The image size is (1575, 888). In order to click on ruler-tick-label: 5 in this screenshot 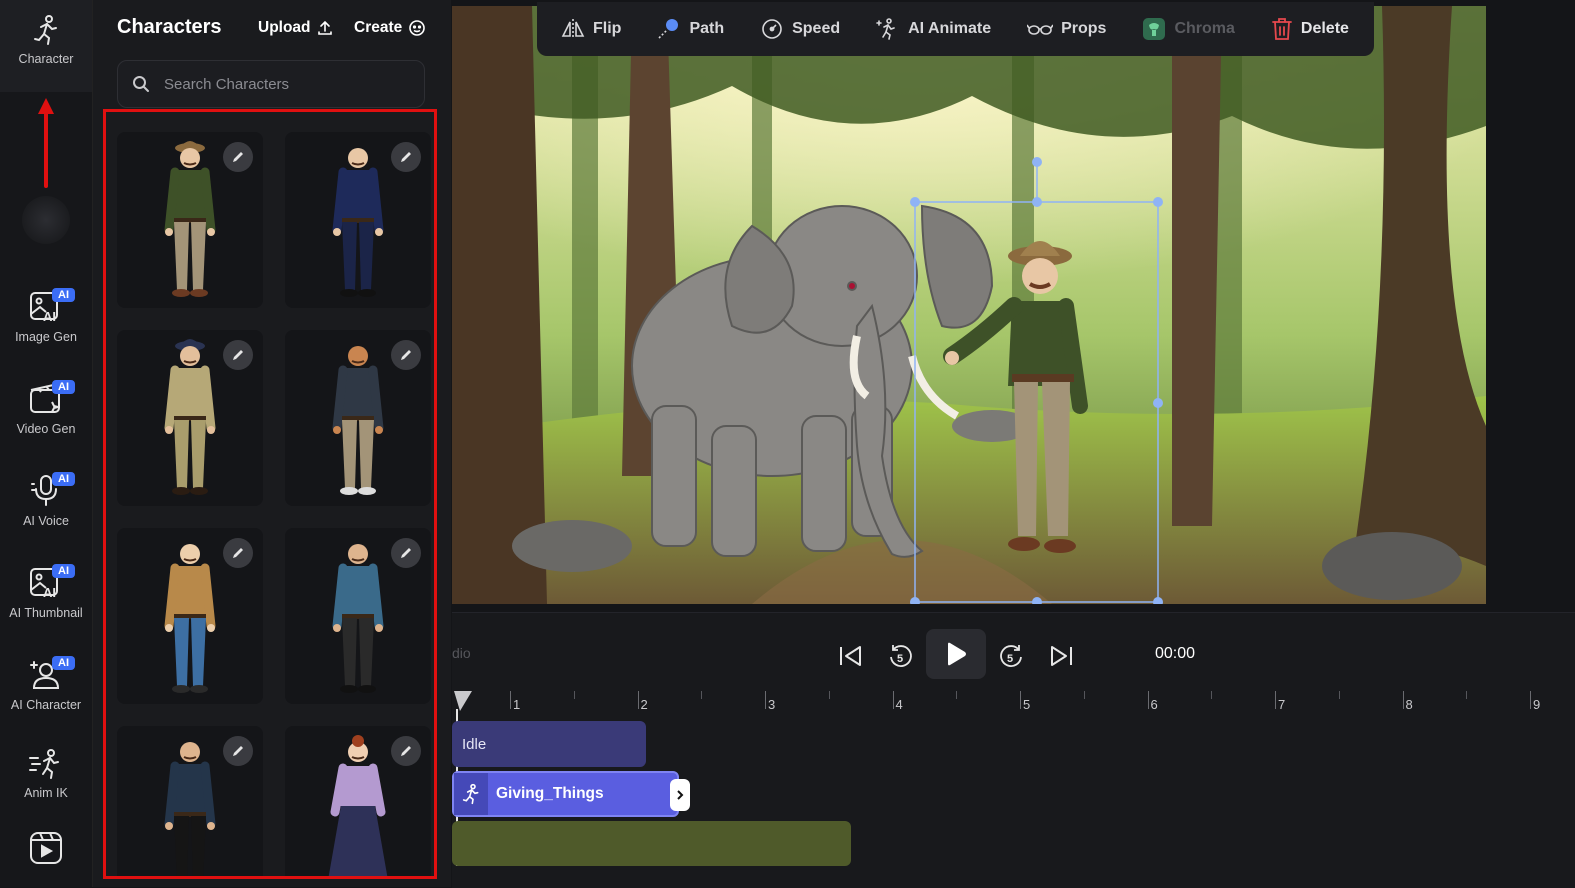, I will do `click(1027, 704)`.